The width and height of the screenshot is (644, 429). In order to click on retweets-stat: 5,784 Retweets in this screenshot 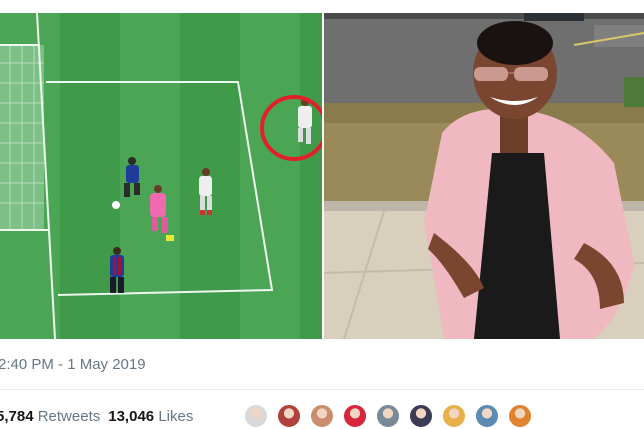, I will do `click(50, 416)`.